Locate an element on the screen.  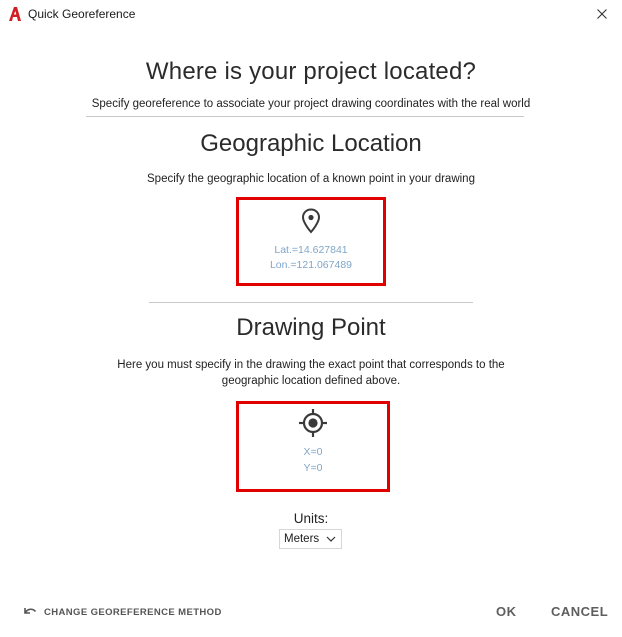
target-icon is located at coordinates (313, 423).